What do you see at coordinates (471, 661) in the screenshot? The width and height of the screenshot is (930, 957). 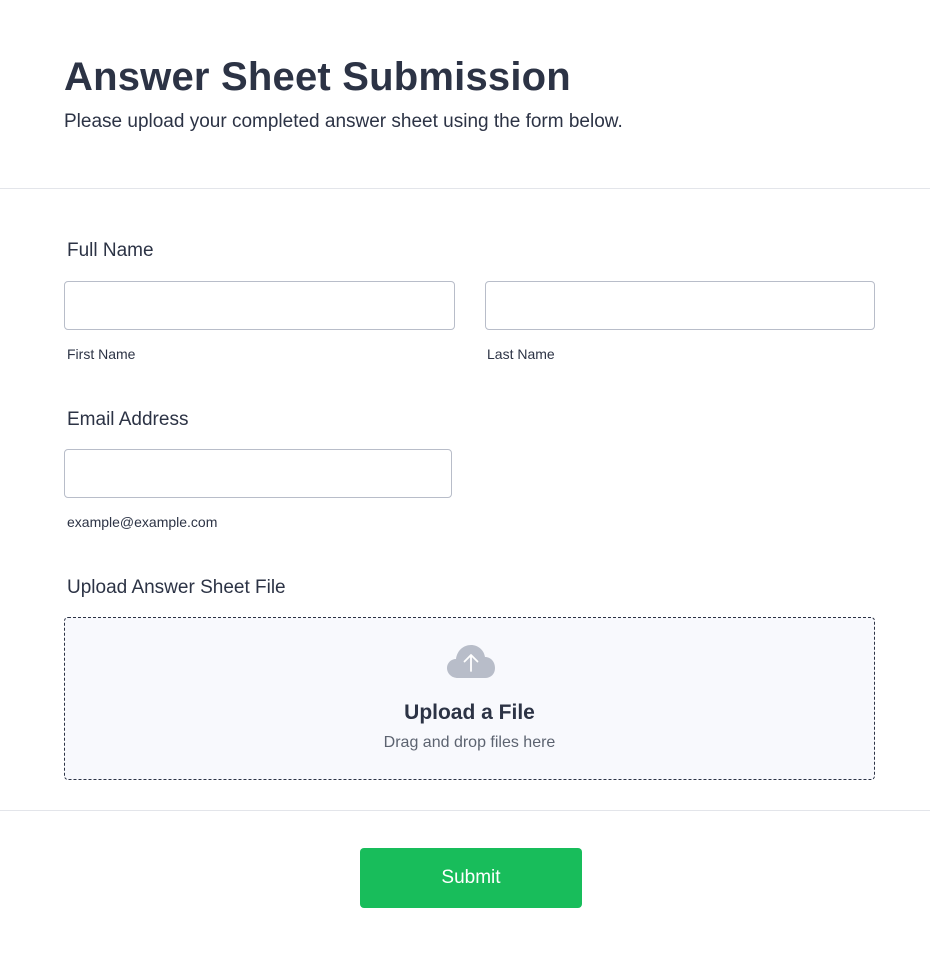 I see `cloud-upload-icon` at bounding box center [471, 661].